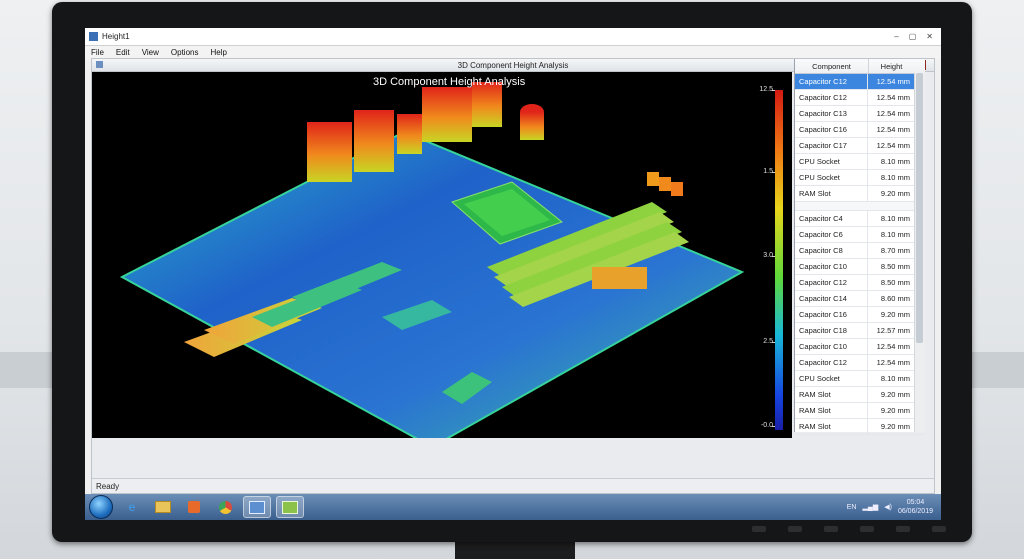  What do you see at coordinates (915, 507) in the screenshot?
I see `clock: 05:04 06/06/2019` at bounding box center [915, 507].